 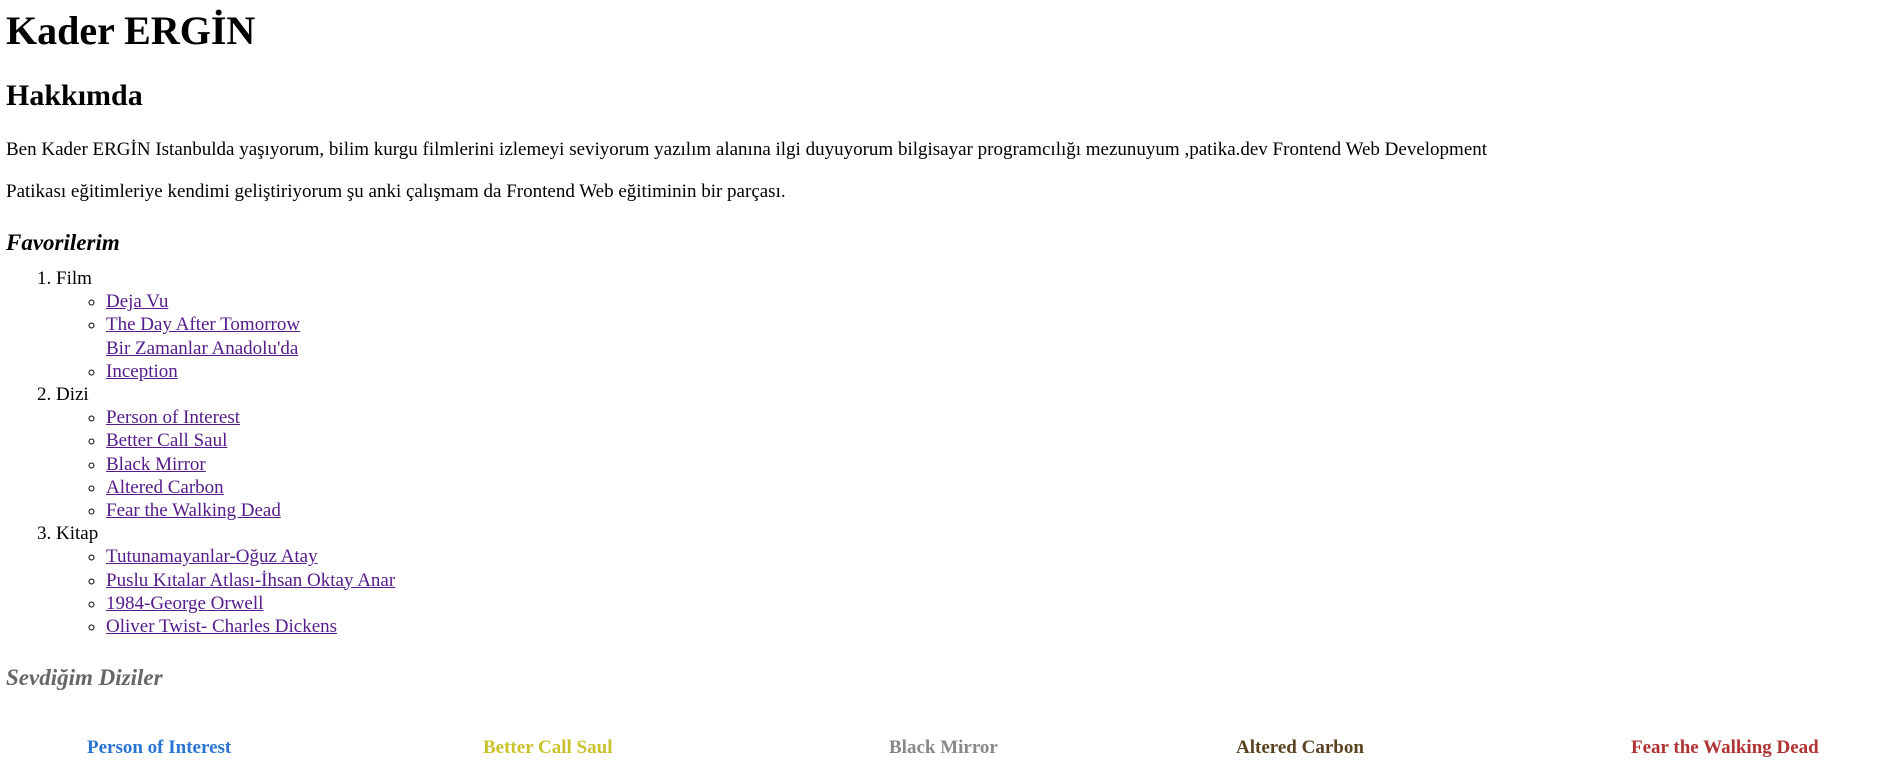 I want to click on list-item: Altered Carbon, so click(x=988, y=487).